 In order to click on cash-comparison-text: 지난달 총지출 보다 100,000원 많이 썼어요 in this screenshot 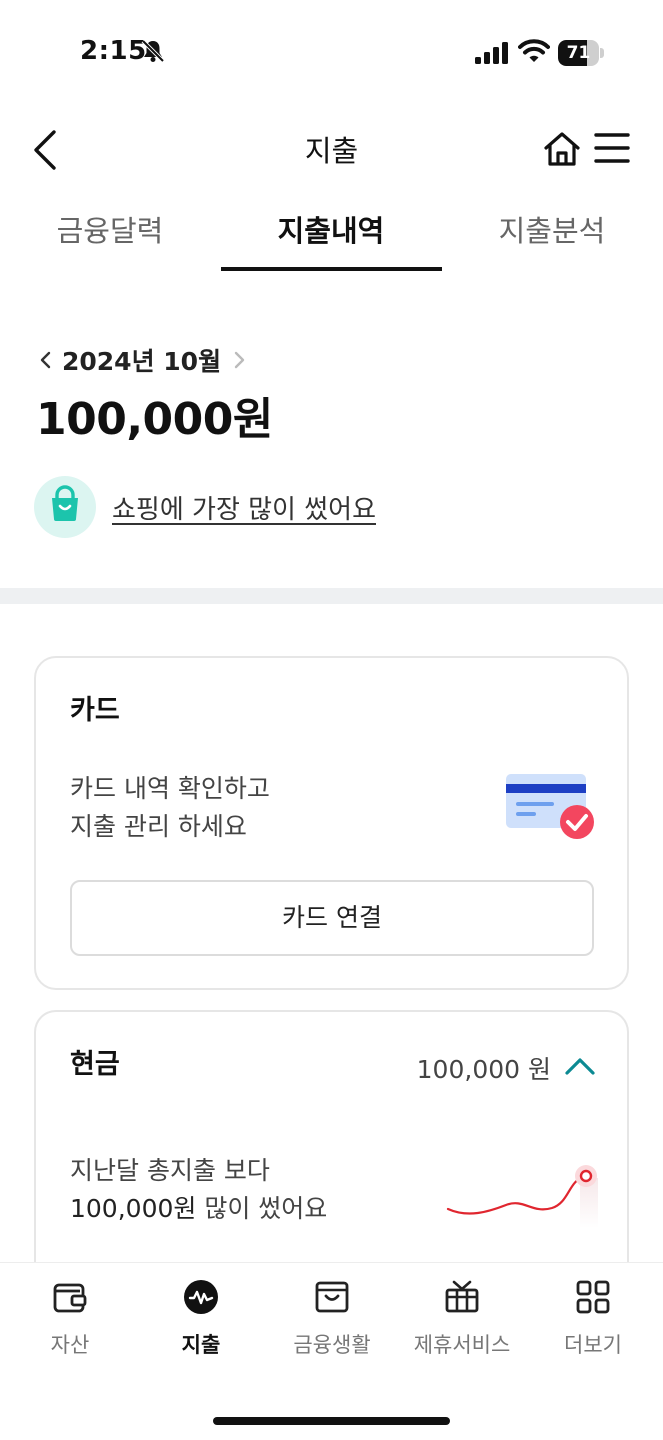, I will do `click(198, 1190)`.